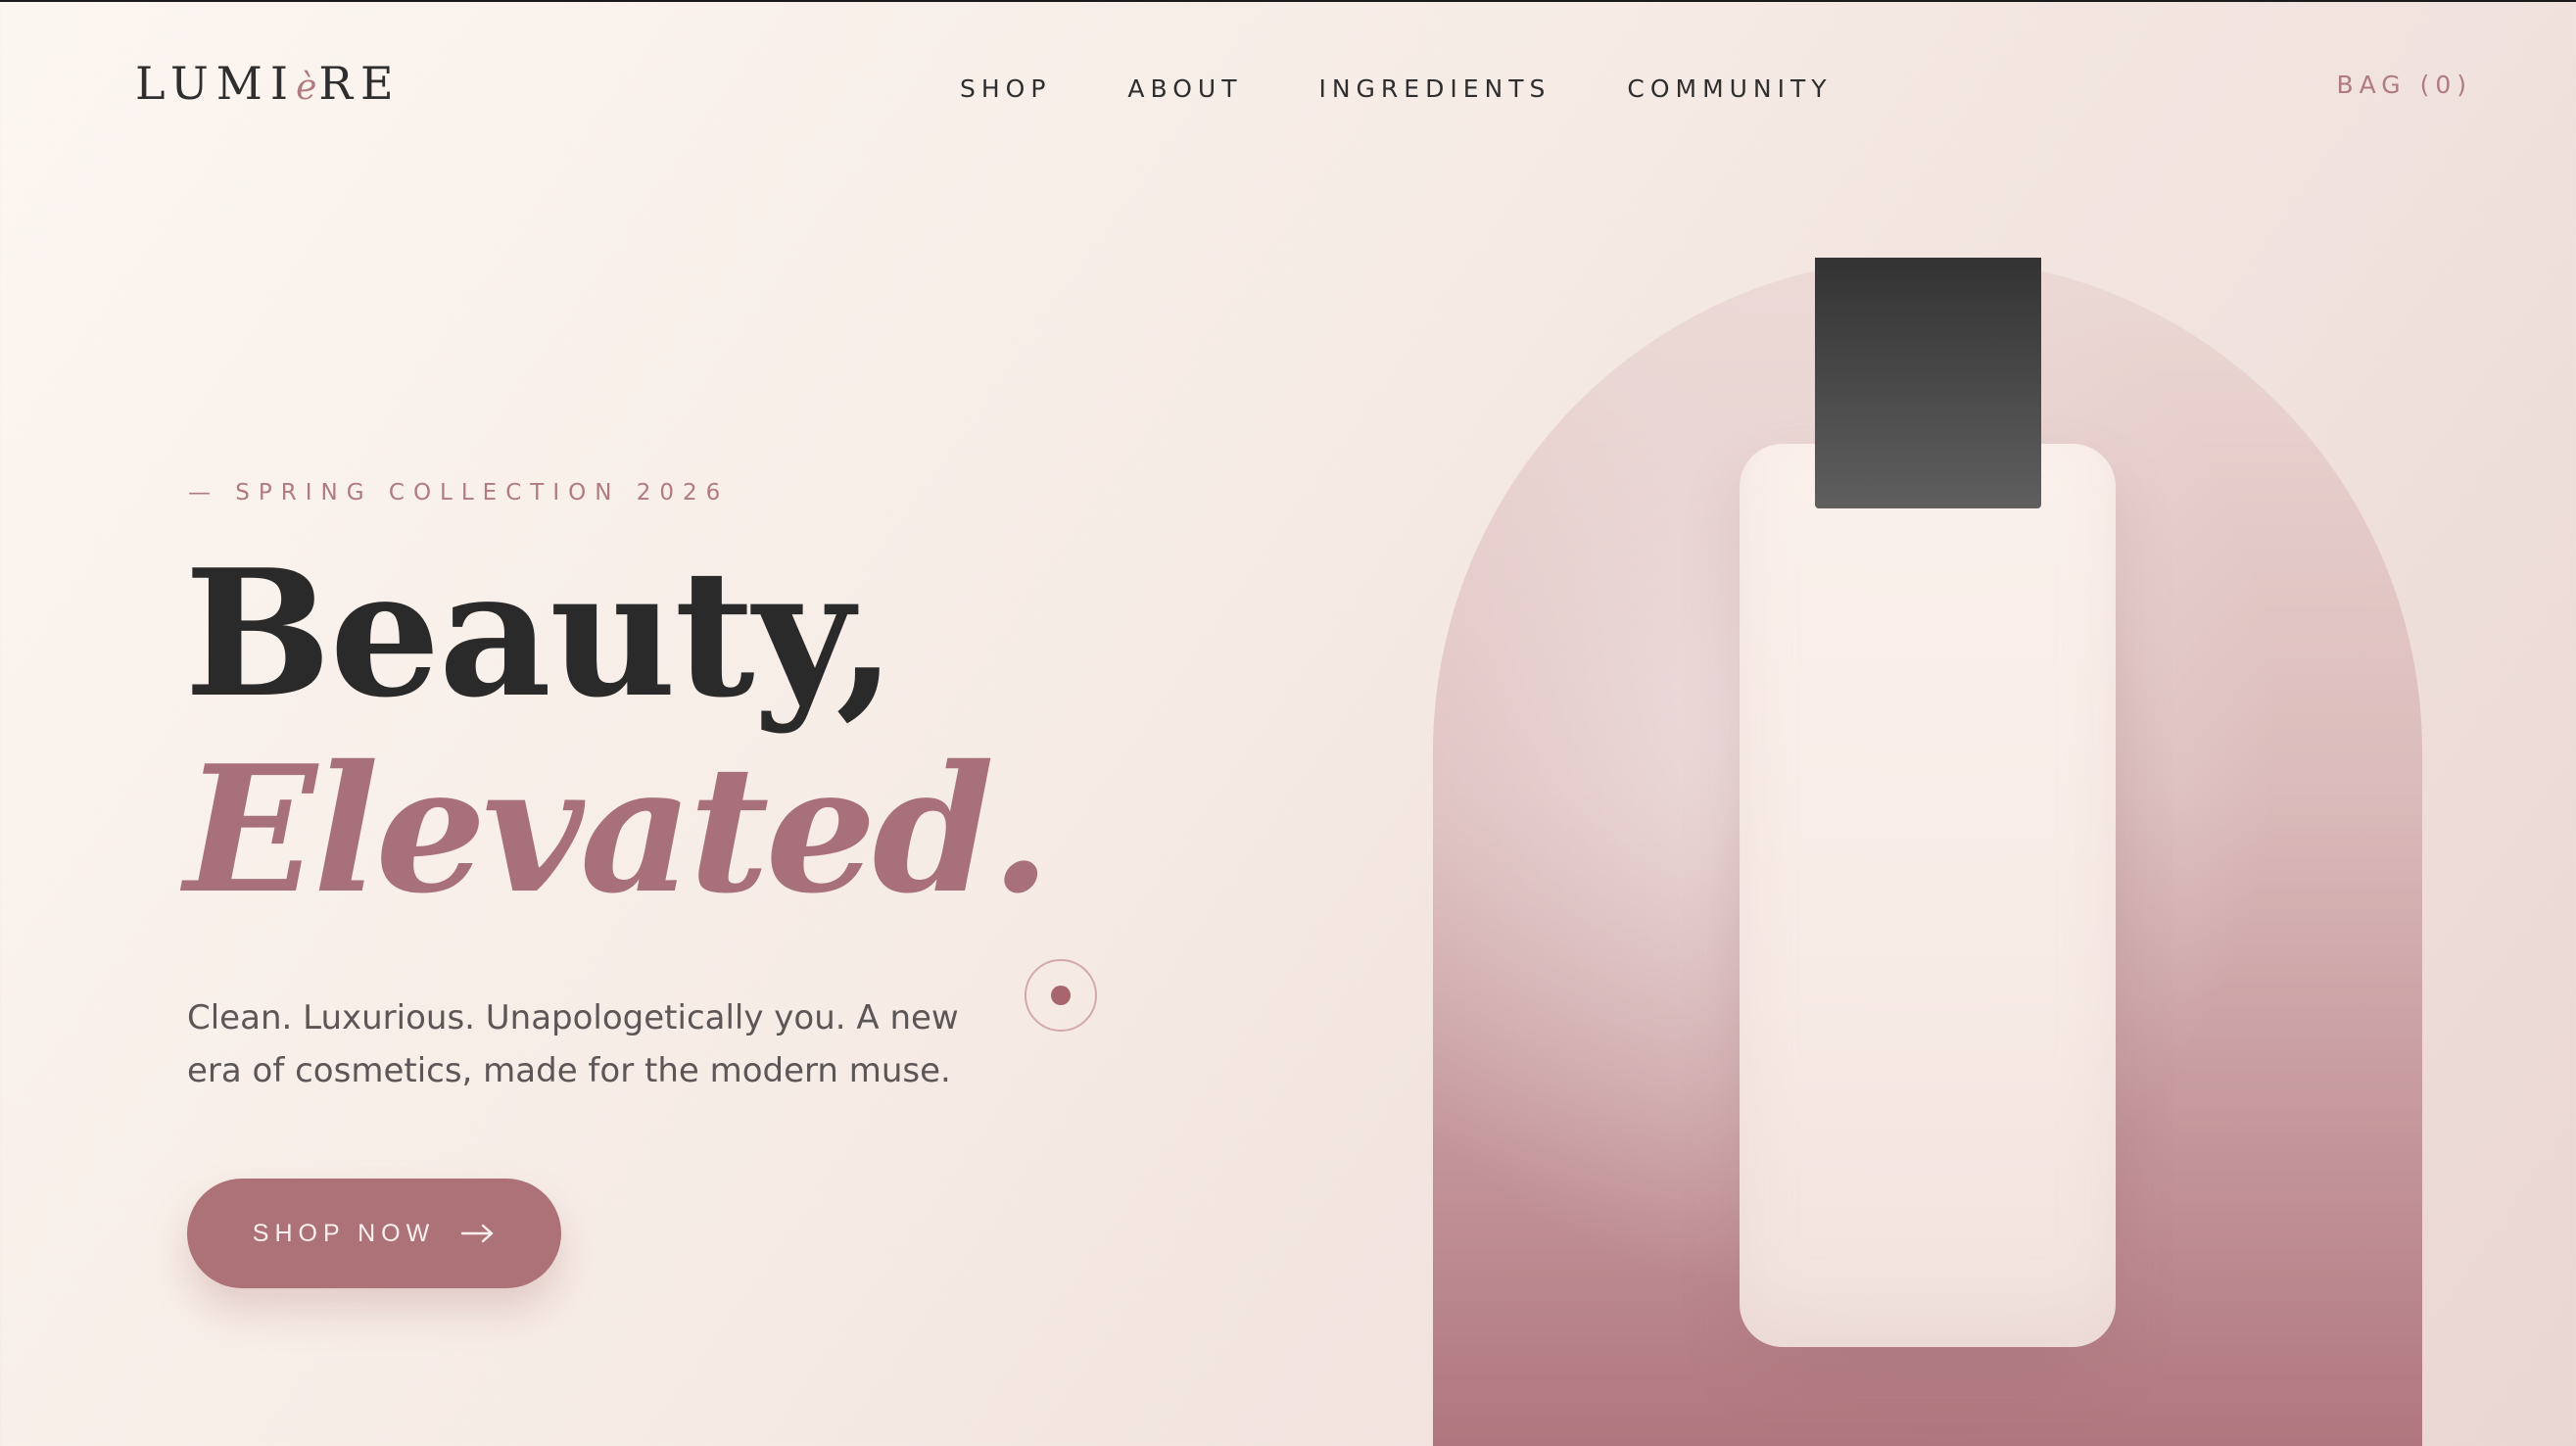 The width and height of the screenshot is (2576, 1446). I want to click on logo-text-start: LUMI, so click(216, 83).